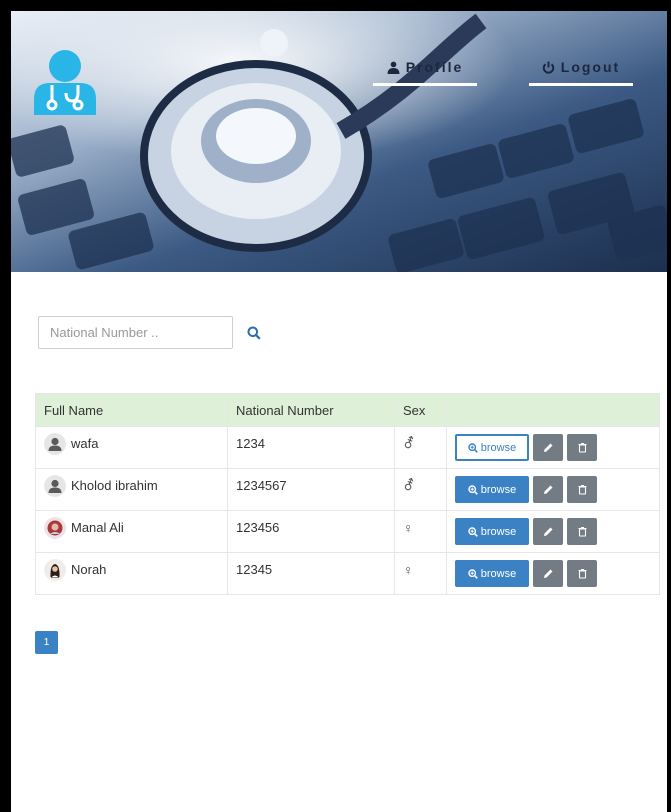  I want to click on header-national-number: National Number, so click(311, 410).